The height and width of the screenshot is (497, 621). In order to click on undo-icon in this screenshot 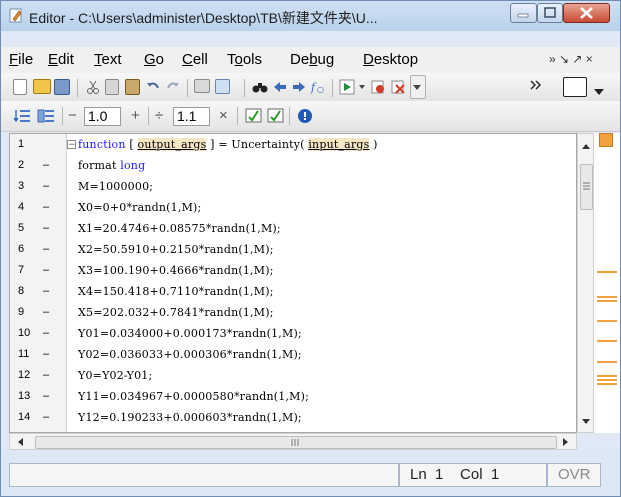, I will do `click(153, 87)`.